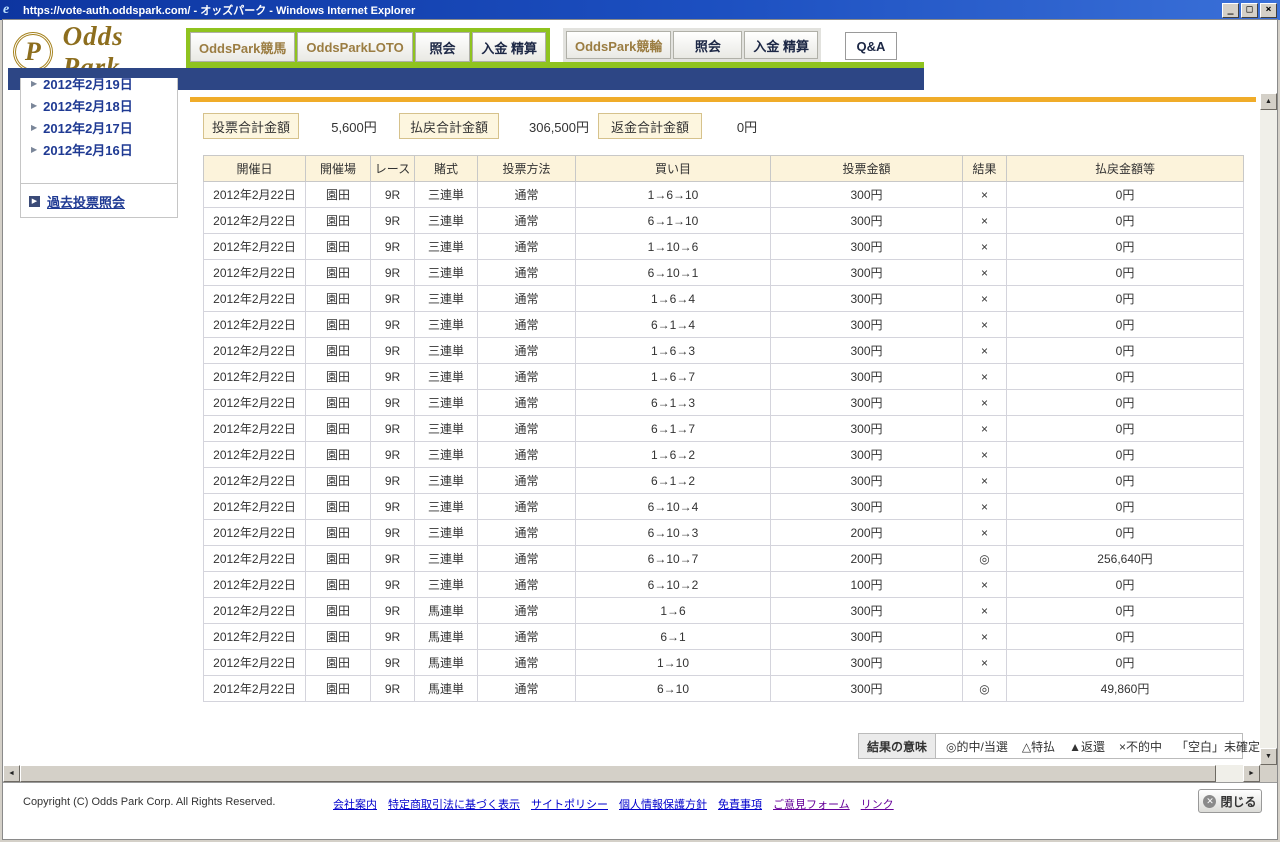  Describe the element at coordinates (338, 168) in the screenshot. I see `column-header: 開催場` at that location.